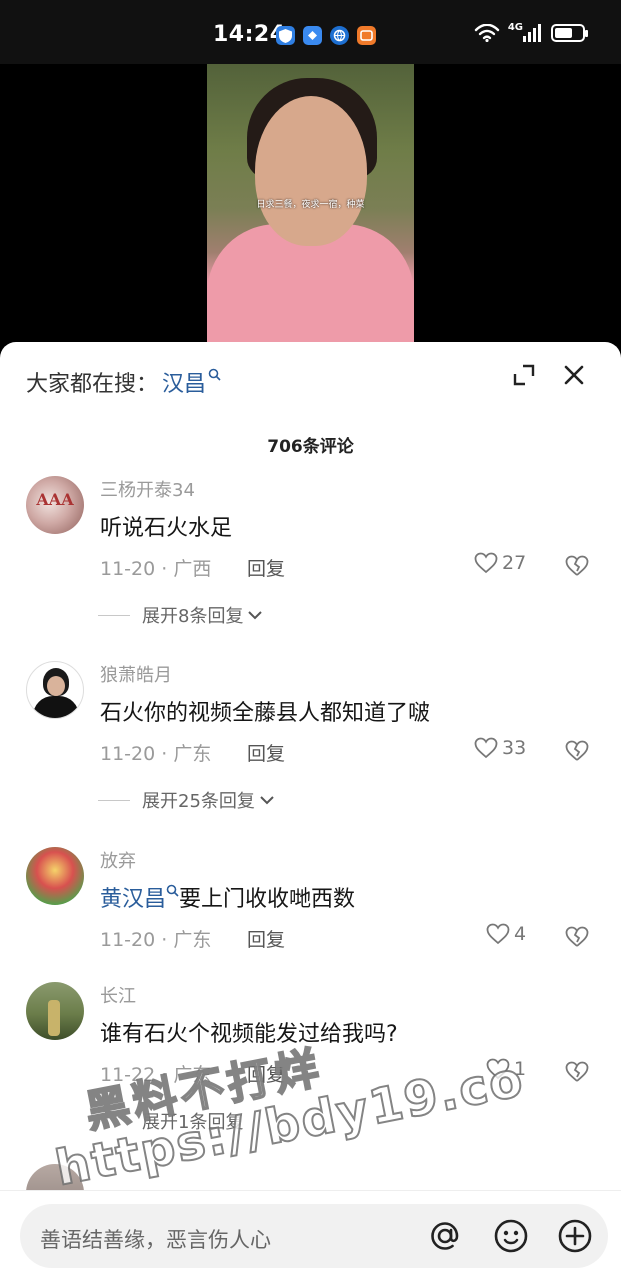 The image size is (621, 1280). I want to click on comment-item: 放弃 黄汉昌 要上门收收哋西数 11-20 · 广东 回复 4, so click(310, 905).